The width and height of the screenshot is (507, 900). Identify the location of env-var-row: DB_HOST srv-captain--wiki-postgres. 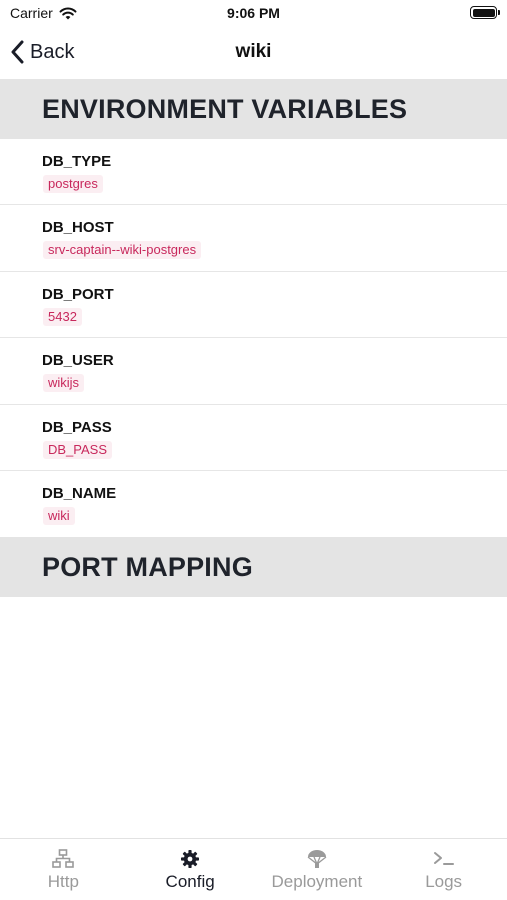
(253, 238).